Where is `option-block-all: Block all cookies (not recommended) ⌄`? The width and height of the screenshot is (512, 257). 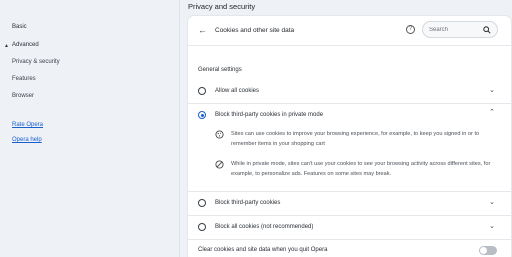
option-block-all: Block all cookies (not recommended) ⌄ is located at coordinates (349, 228).